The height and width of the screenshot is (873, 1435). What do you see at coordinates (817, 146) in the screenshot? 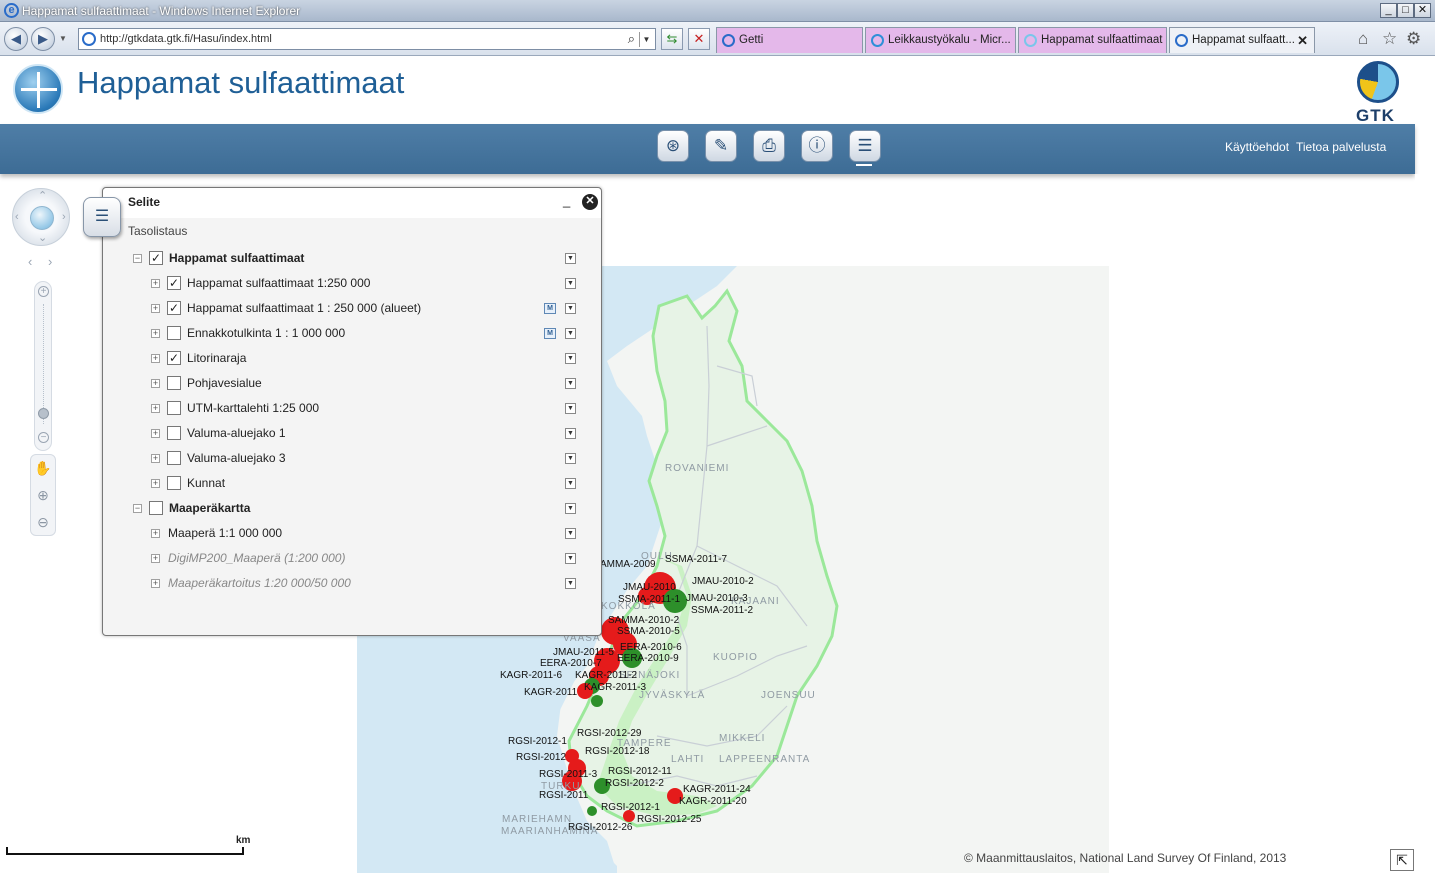
I see `info-icon: ⓘ` at bounding box center [817, 146].